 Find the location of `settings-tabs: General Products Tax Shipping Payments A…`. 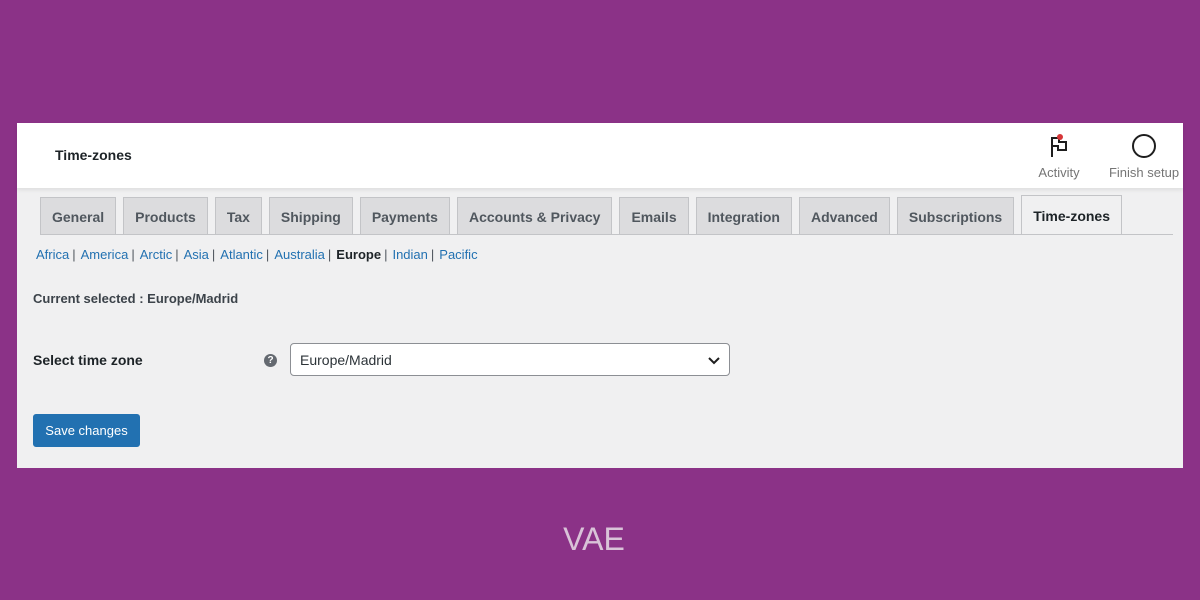

settings-tabs: General Products Tax Shipping Payments A… is located at coordinates (581, 215).